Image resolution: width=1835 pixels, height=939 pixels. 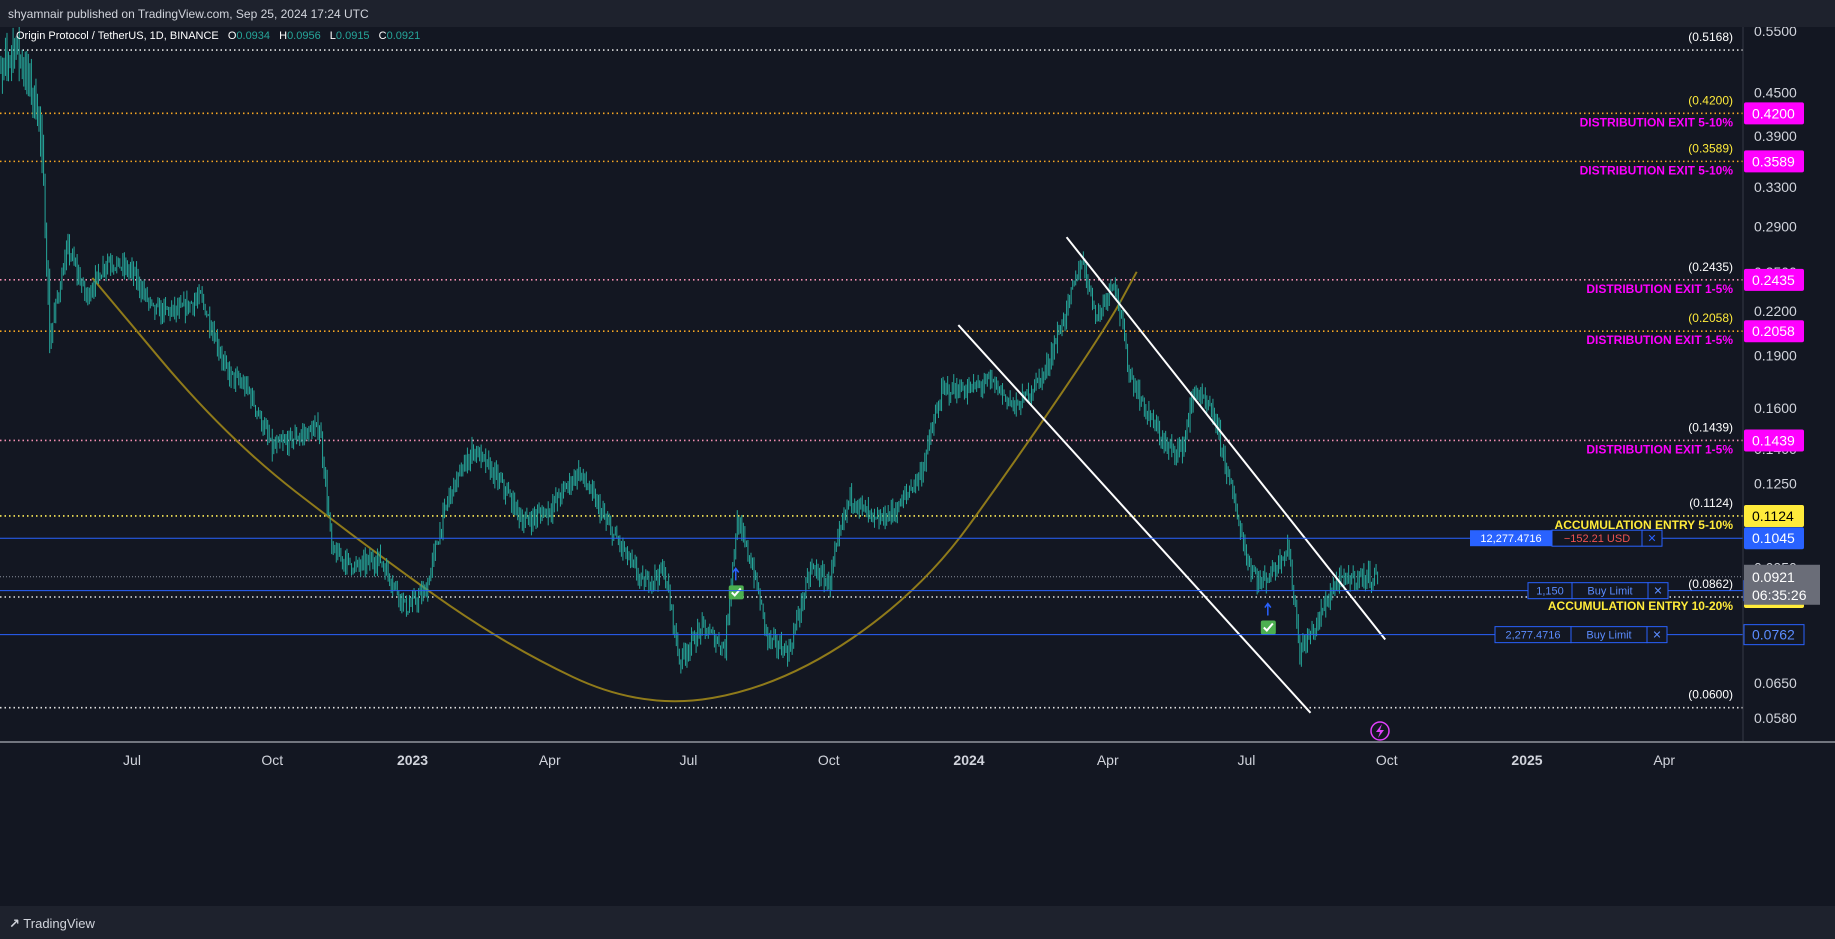 I want to click on price-tick-label: 0.5500, so click(x=1775, y=33).